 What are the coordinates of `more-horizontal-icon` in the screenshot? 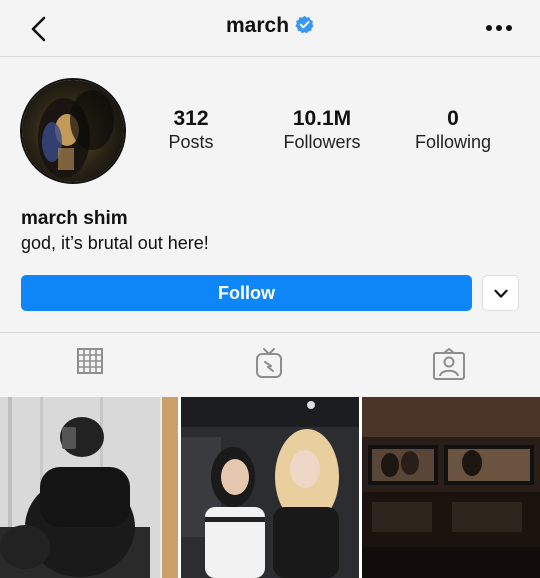 It's located at (499, 28).